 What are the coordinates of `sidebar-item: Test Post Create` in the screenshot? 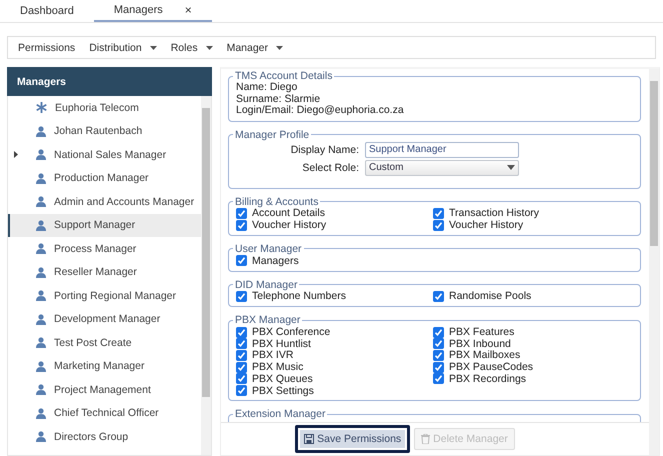 It's located at (104, 342).